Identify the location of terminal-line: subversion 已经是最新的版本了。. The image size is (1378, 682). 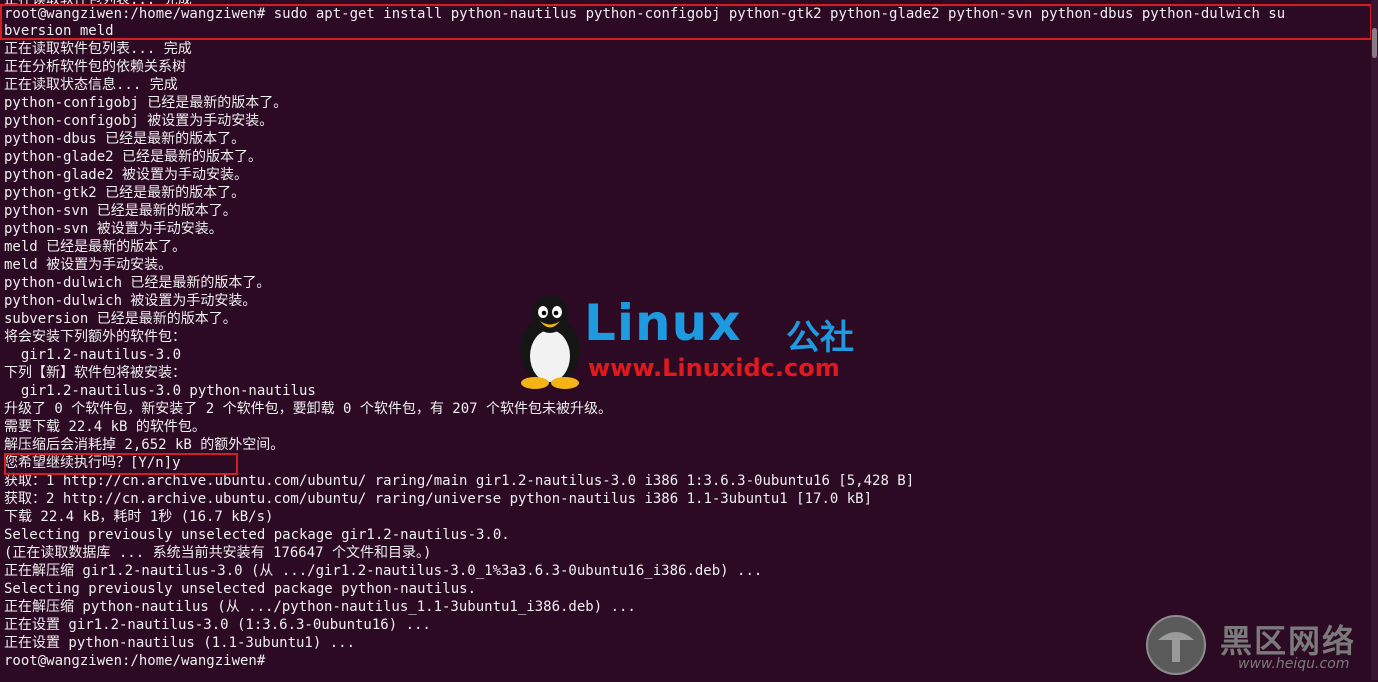
(120, 319).